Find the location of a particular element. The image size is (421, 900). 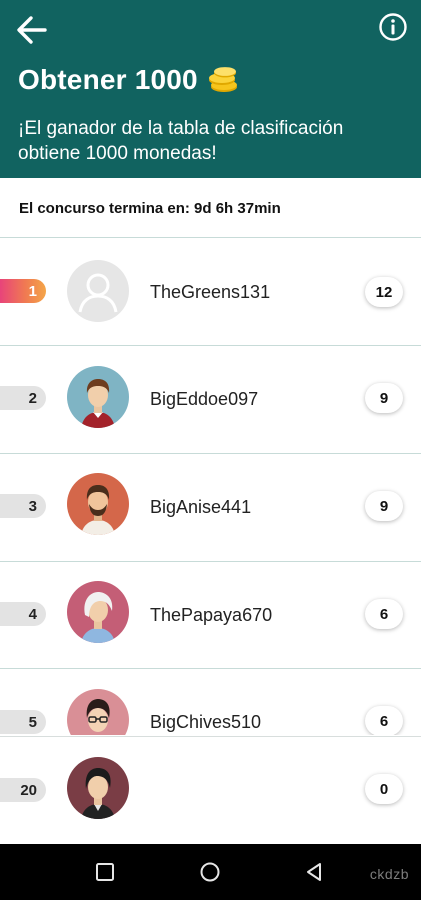

title-row: Obtener 1000 is located at coordinates (128, 80).